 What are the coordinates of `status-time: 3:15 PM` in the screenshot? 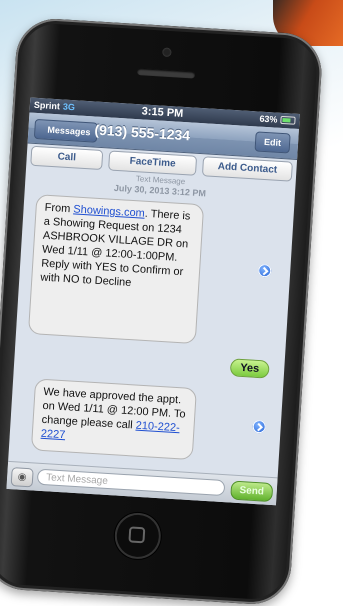 It's located at (162, 112).